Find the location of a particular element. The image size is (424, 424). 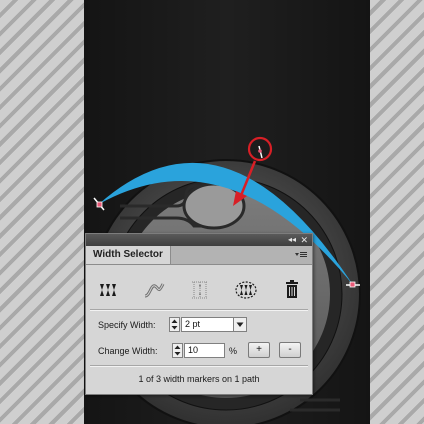

stroke-curve-icon is located at coordinates (154, 290).